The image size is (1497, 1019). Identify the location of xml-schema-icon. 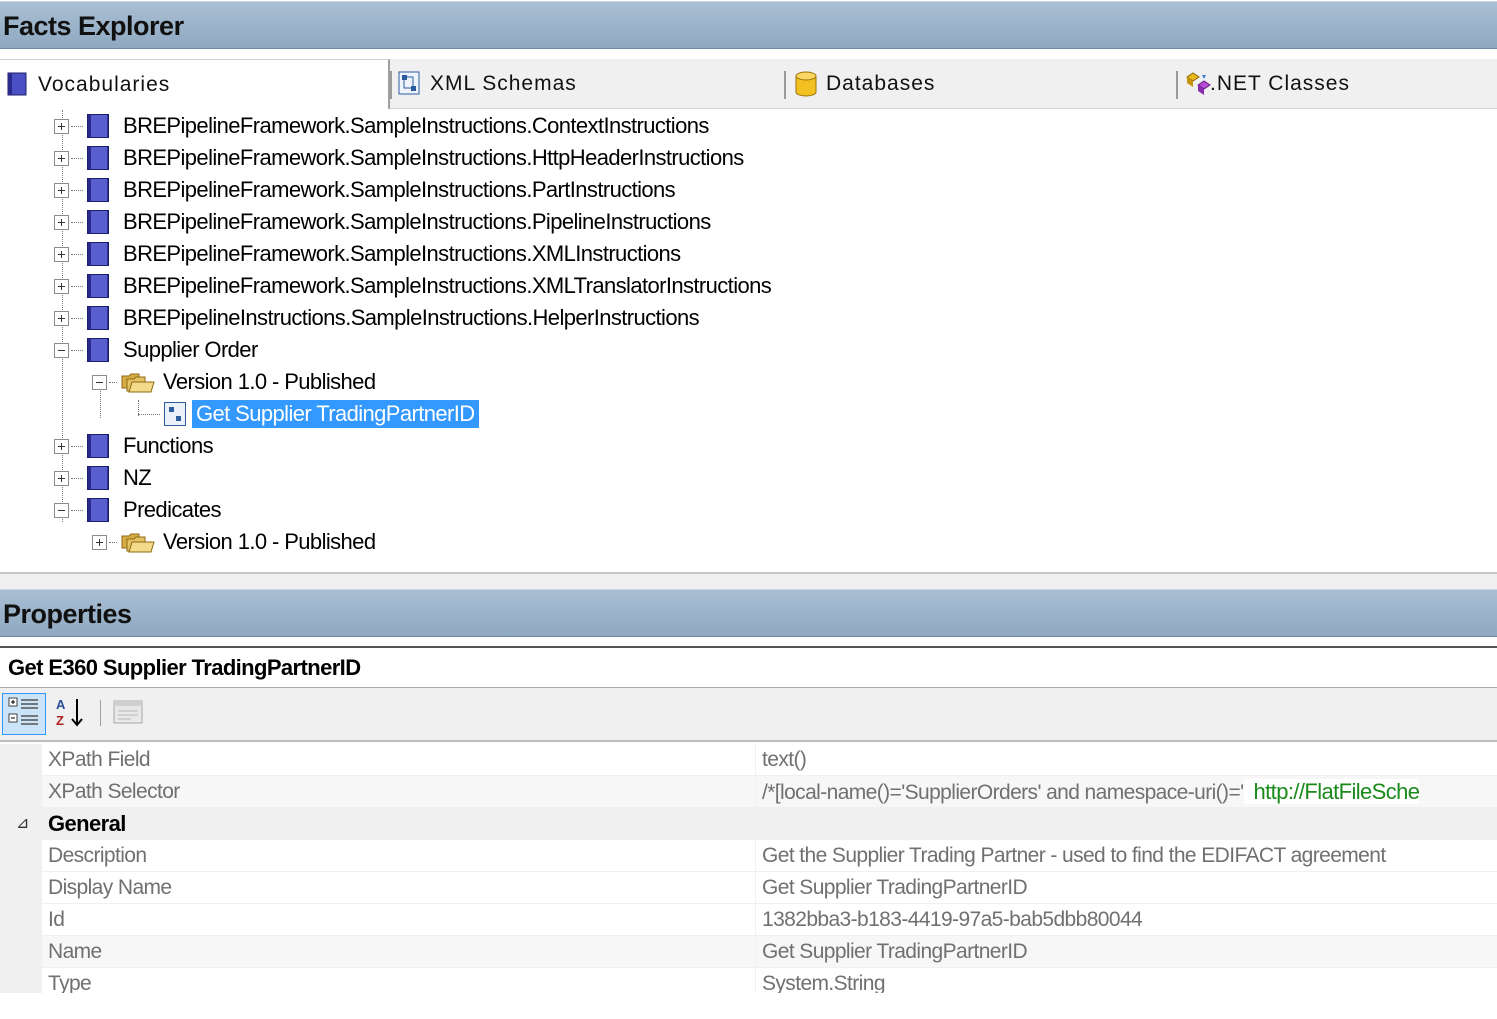
(175, 414).